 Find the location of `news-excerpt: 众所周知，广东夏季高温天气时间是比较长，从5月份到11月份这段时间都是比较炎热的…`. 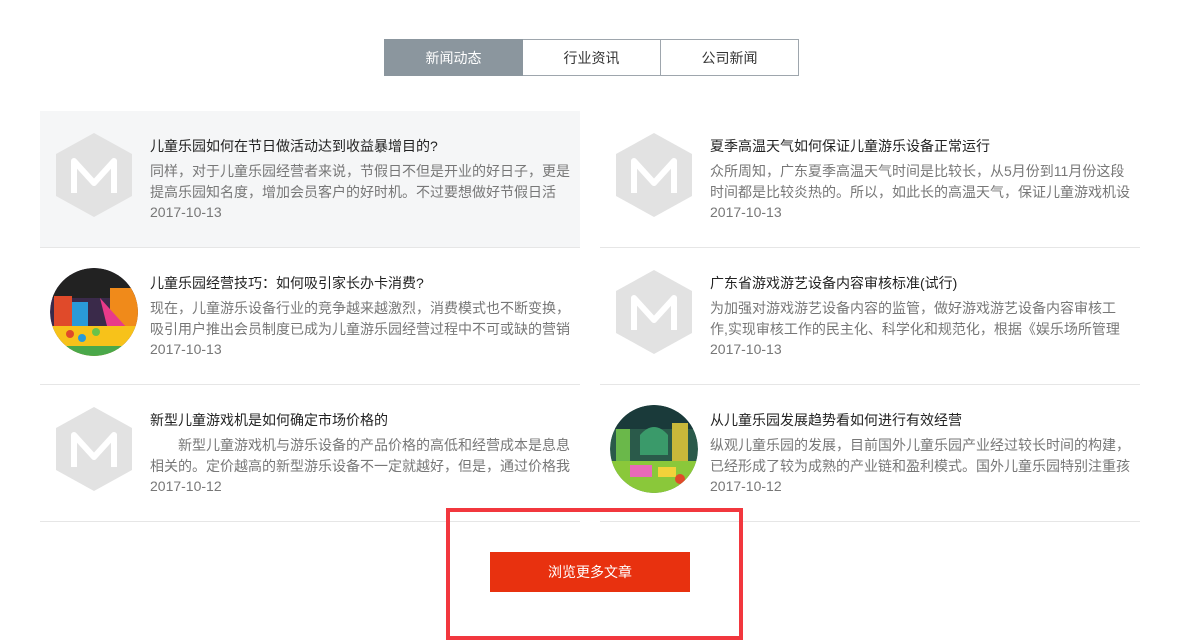

news-excerpt: 众所周知，广东夏季高温天气时间是比较长，从5月份到11月份这段时间都是比较炎热的… is located at coordinates (920, 181).